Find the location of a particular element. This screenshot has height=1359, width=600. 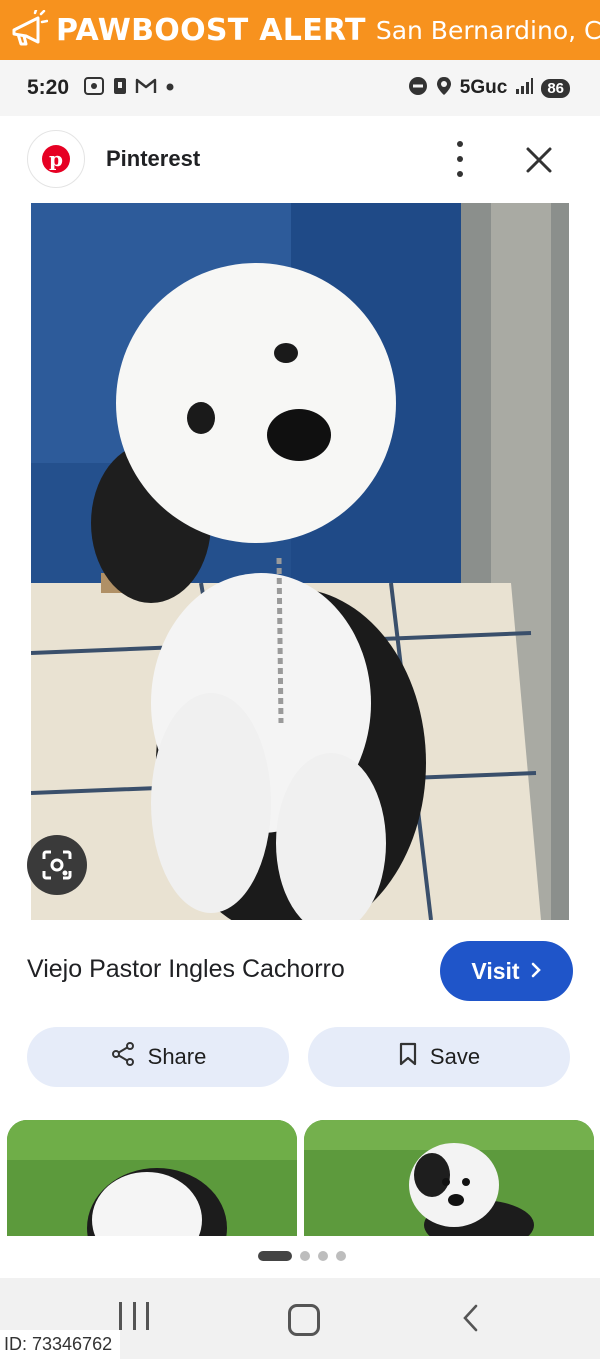

pawboost-alert-banner: PAWBOOST ALERT San Bernardino, CA is located at coordinates (300, 30).